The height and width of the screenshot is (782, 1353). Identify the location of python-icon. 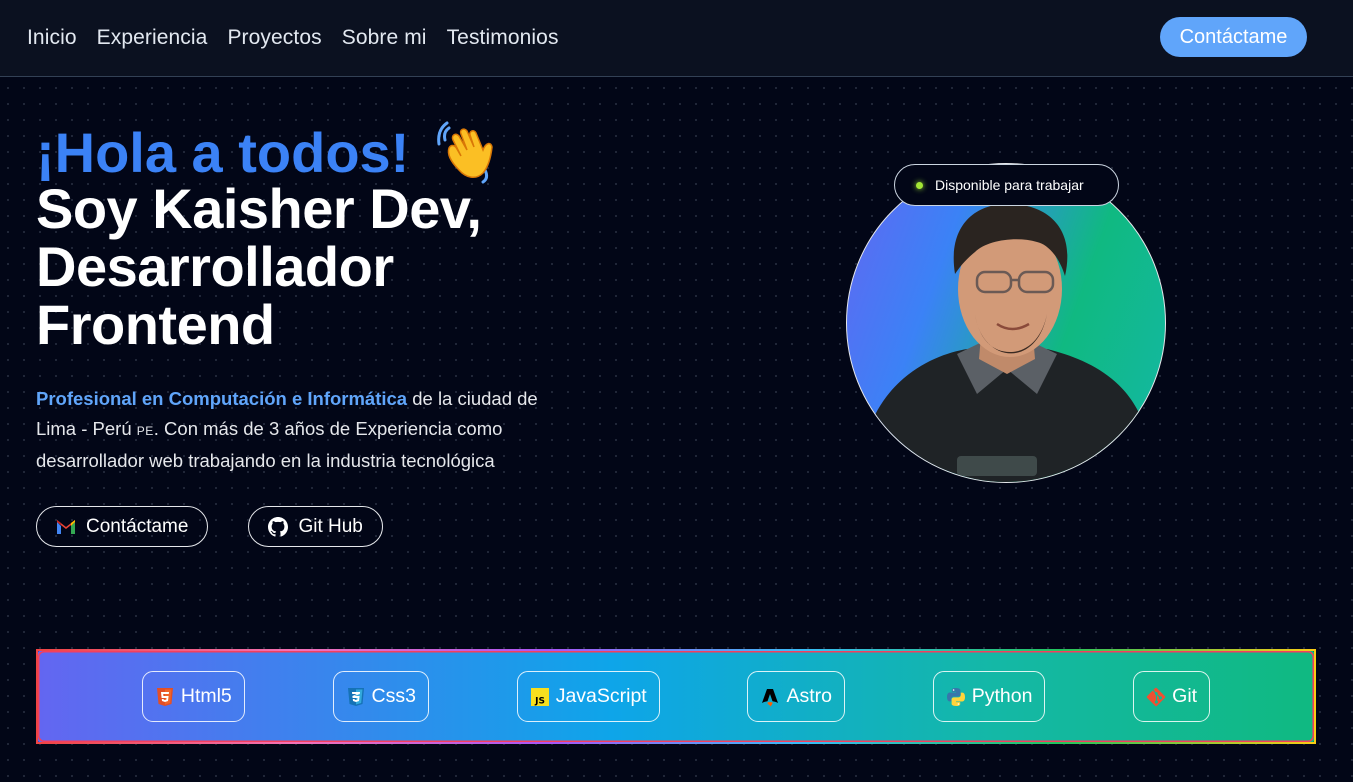
(955, 696).